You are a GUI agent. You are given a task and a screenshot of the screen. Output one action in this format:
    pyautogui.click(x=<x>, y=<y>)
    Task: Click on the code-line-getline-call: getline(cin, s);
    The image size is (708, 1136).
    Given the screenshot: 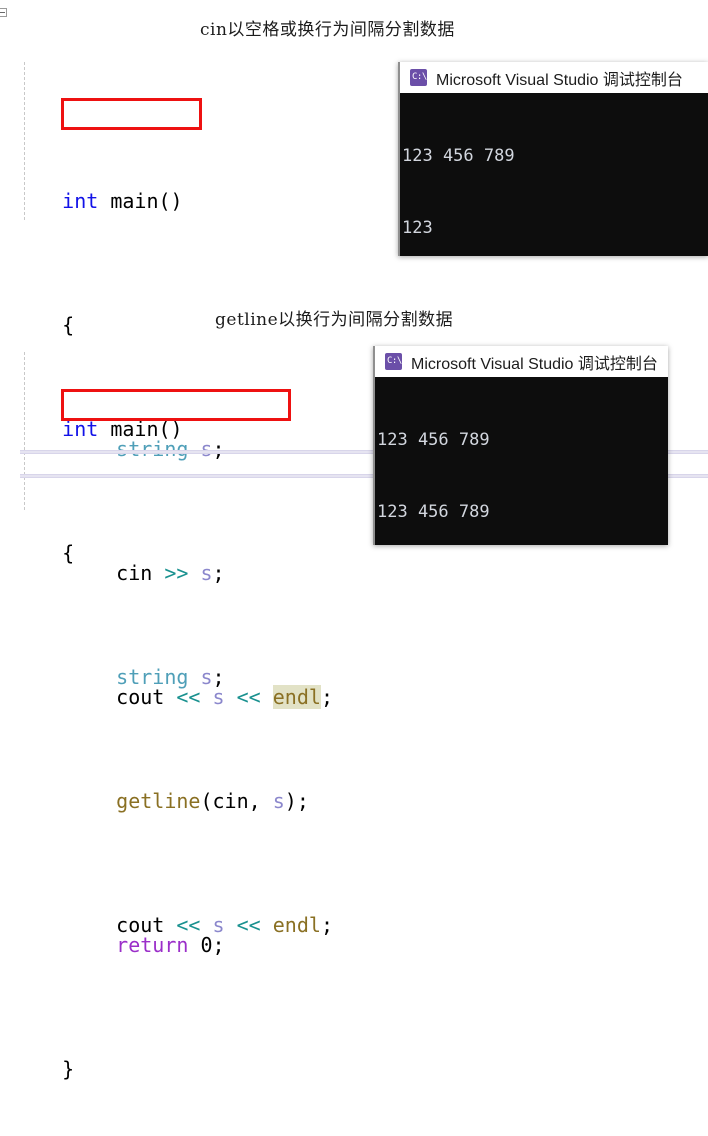 What is the action you would take?
    pyautogui.click(x=210, y=784)
    